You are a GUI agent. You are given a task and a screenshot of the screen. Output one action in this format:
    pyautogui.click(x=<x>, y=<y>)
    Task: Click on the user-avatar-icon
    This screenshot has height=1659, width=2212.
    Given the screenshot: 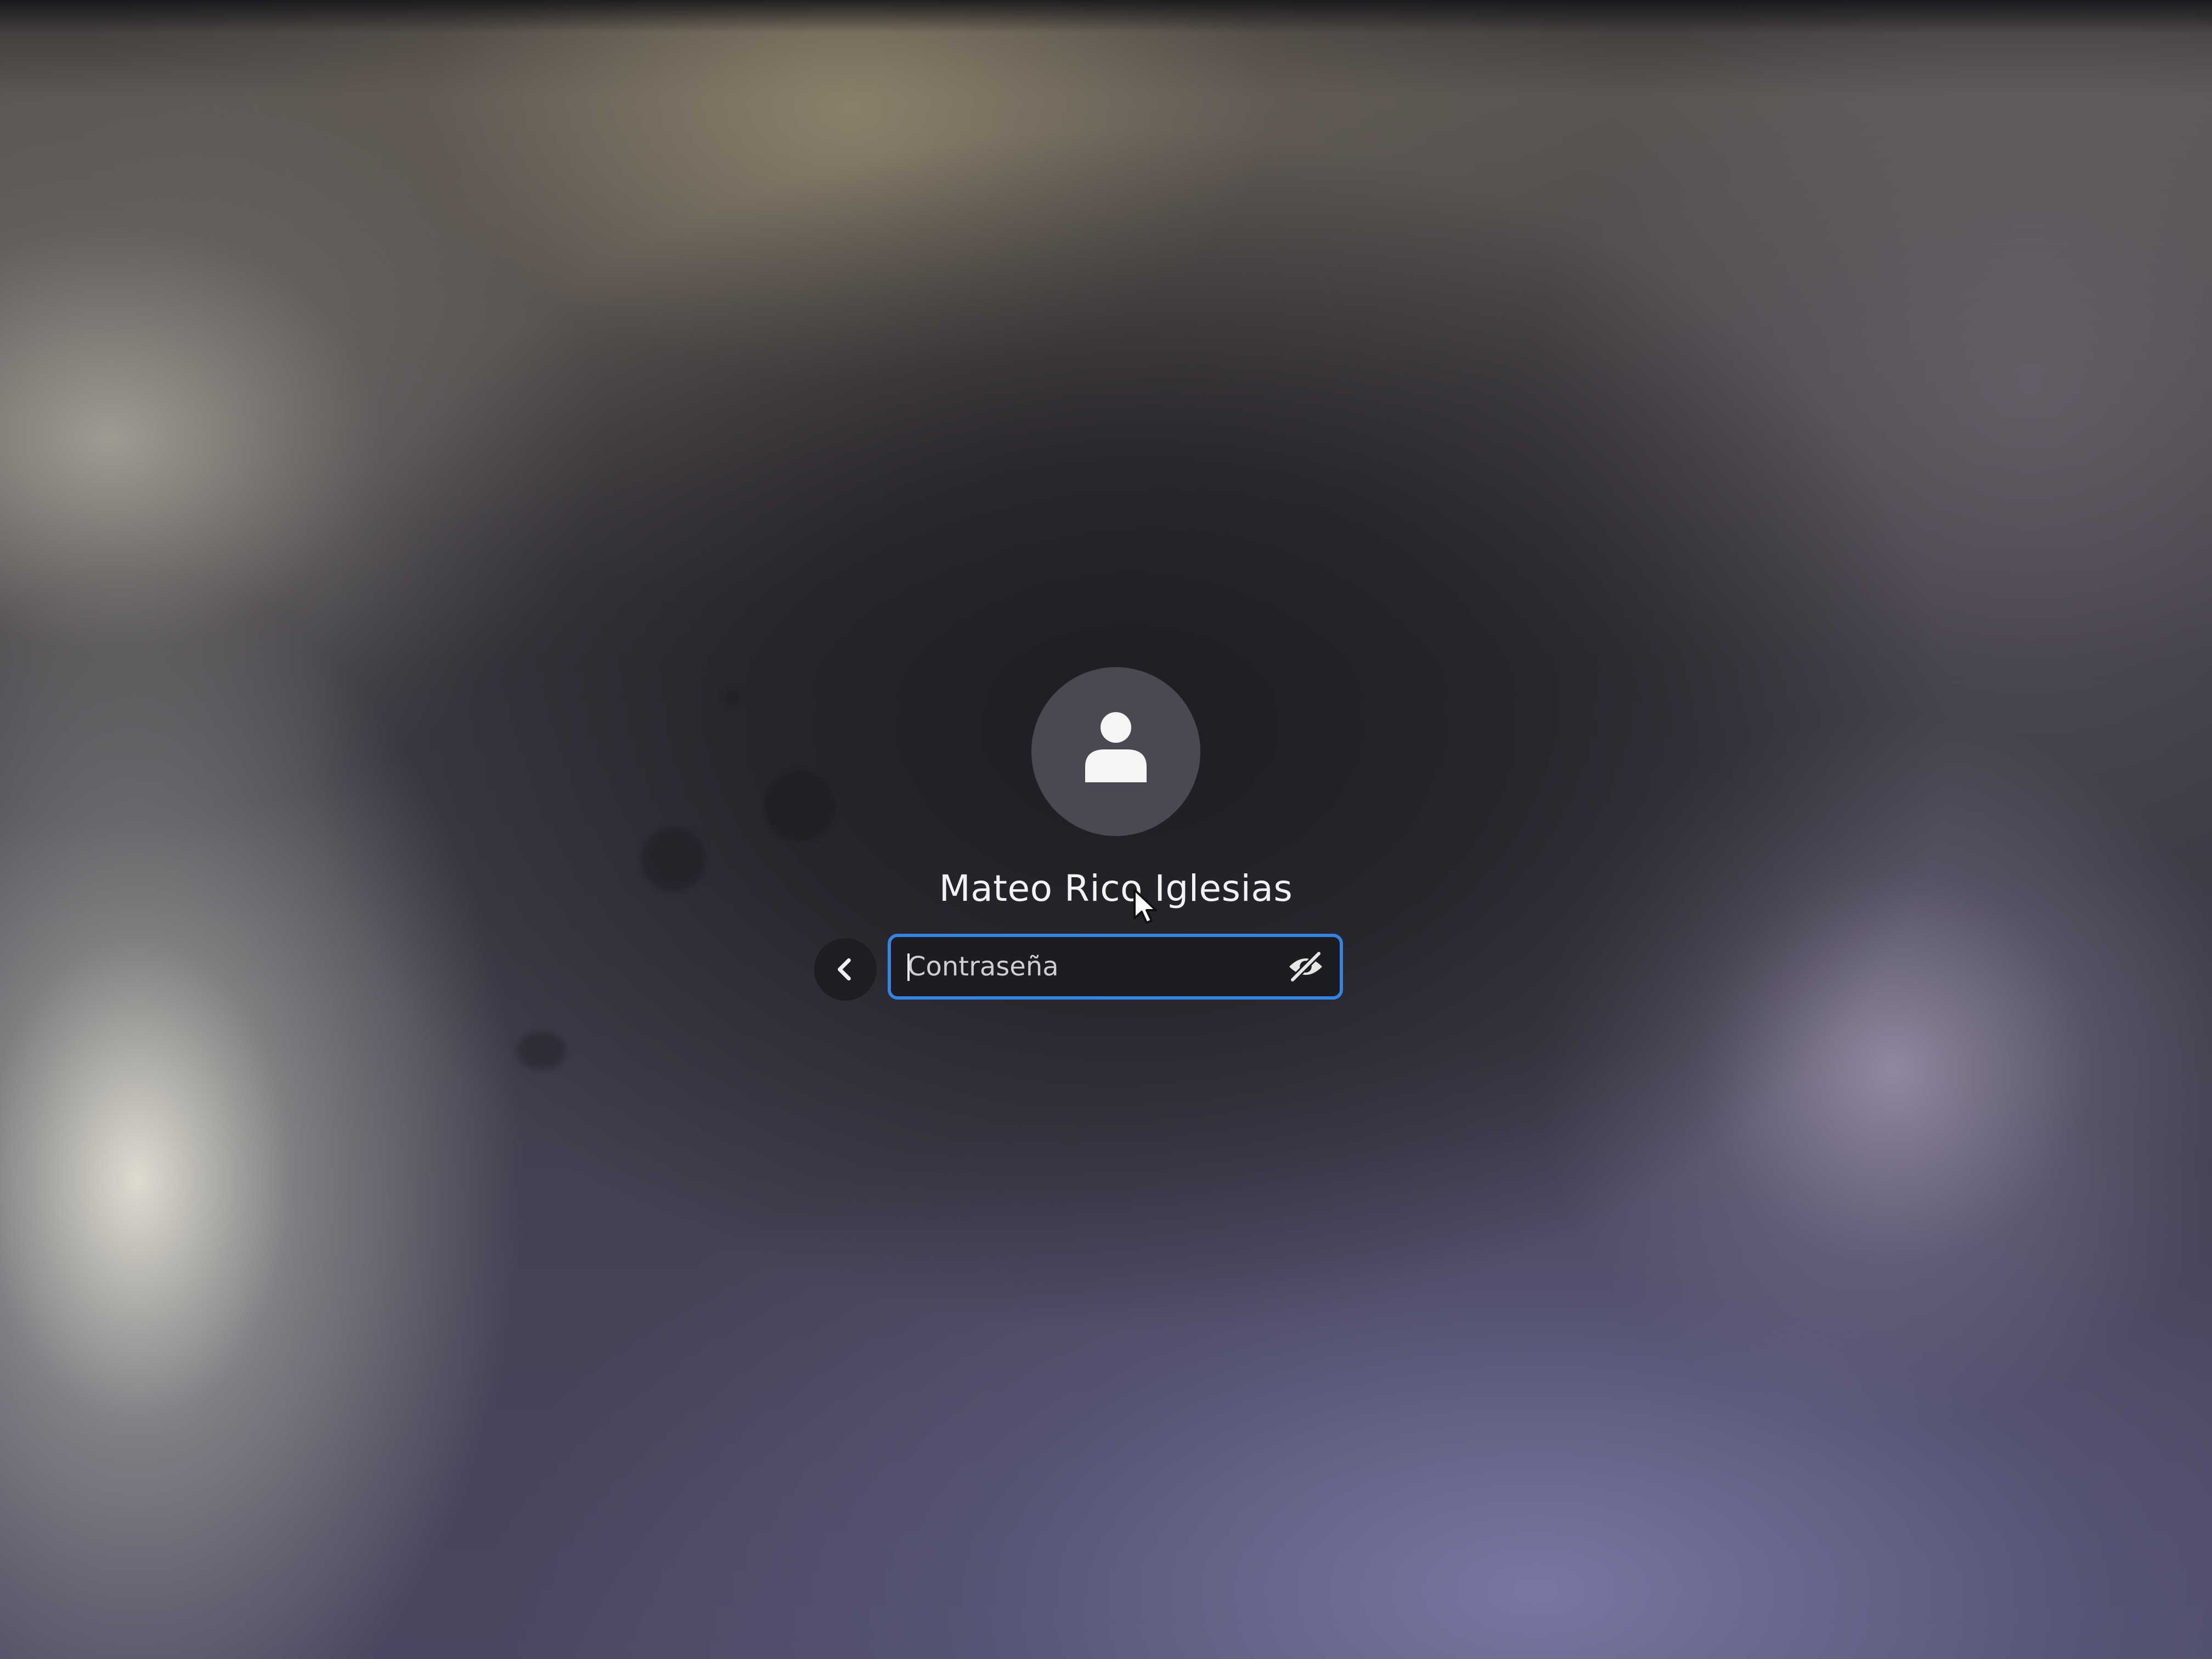 What is the action you would take?
    pyautogui.click(x=1116, y=747)
    